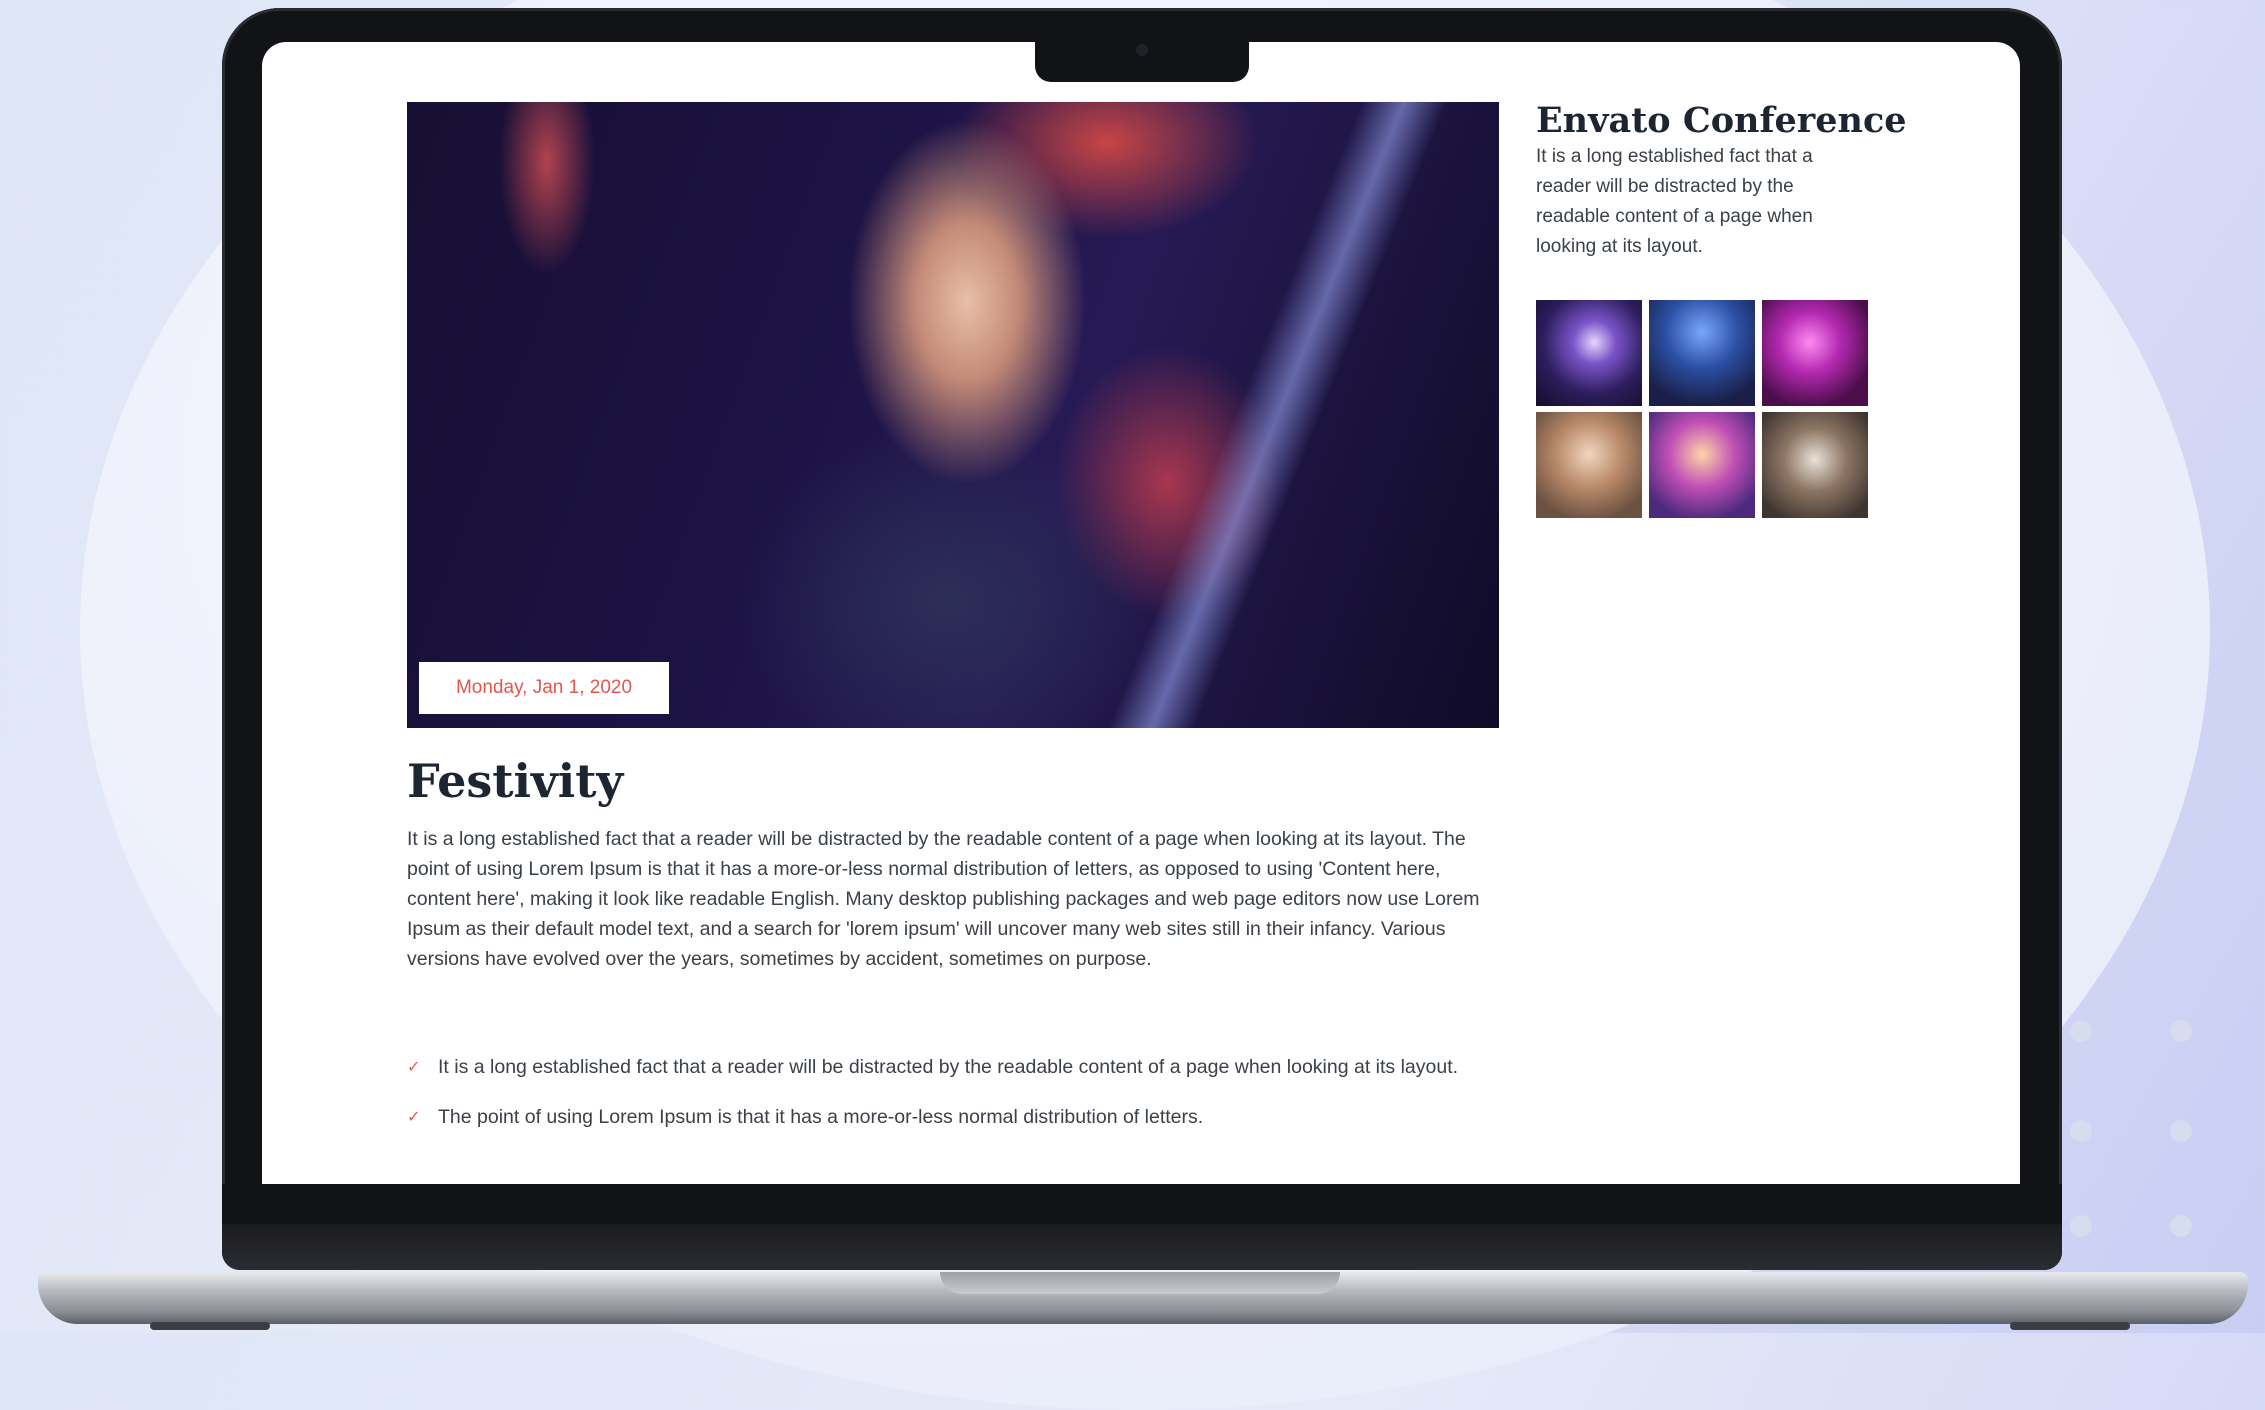 This screenshot has width=2265, height=1410. Describe the element at coordinates (1142, 50) in the screenshot. I see `camera-icon` at that location.